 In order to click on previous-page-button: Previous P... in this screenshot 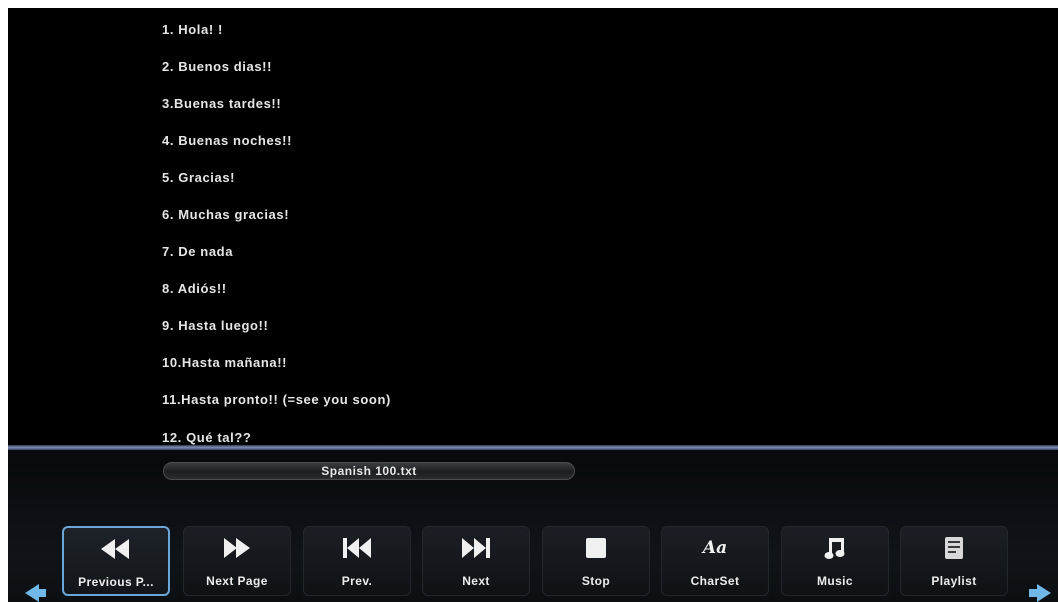, I will do `click(116, 561)`.